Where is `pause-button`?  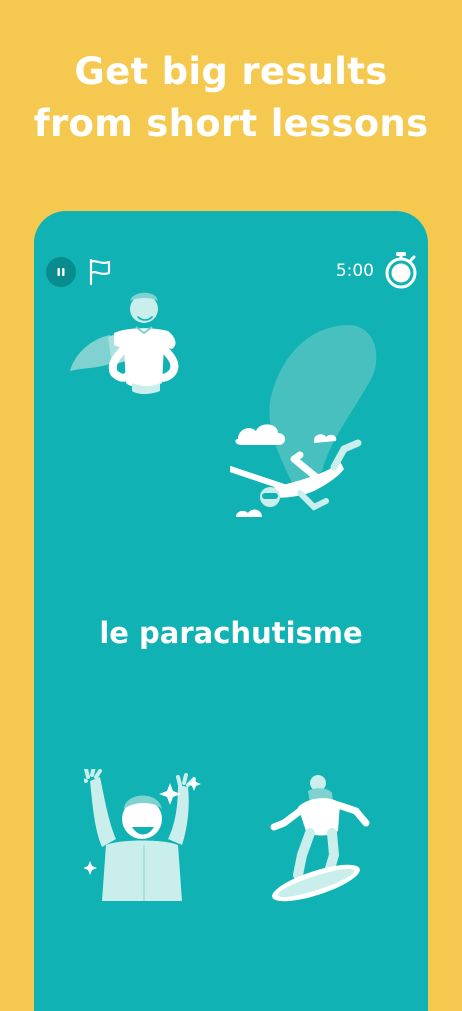
pause-button is located at coordinates (61, 272).